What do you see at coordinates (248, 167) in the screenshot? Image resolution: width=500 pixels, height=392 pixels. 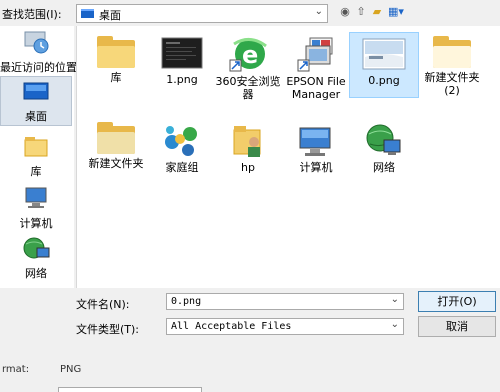 I see `file-name: hp` at bounding box center [248, 167].